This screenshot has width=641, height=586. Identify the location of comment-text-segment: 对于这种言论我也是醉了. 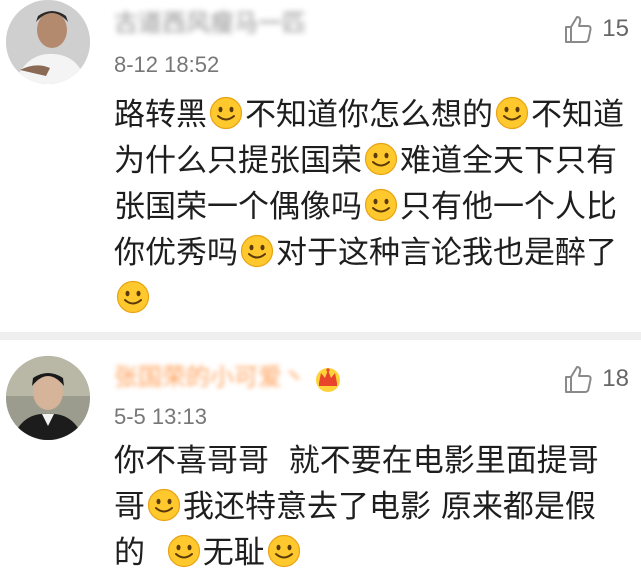
(446, 253).